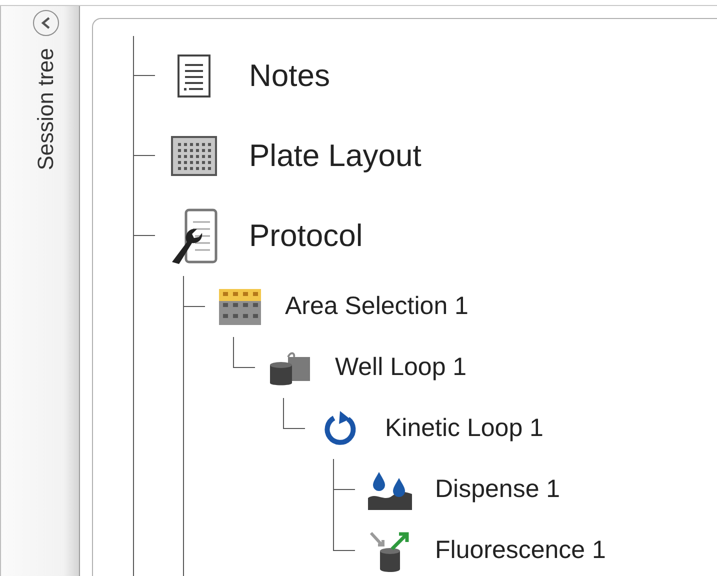  What do you see at coordinates (306, 236) in the screenshot?
I see `tree-item: Protocol` at bounding box center [306, 236].